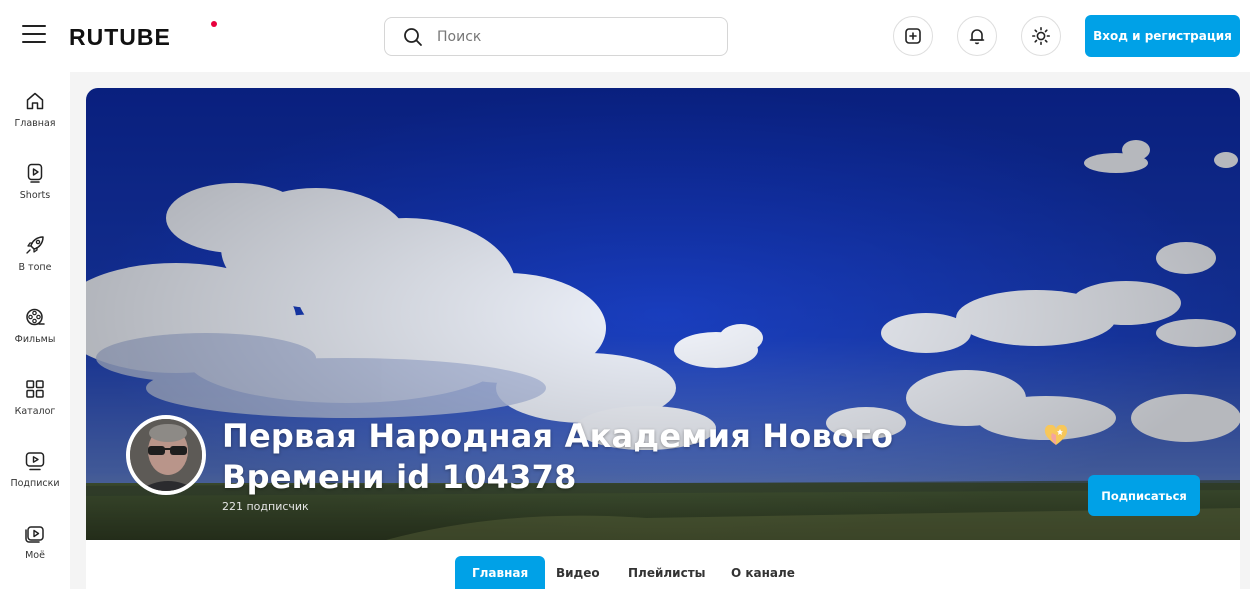 The image size is (1250, 589). What do you see at coordinates (35, 267) in the screenshot?
I see `sidebar-item-label: В топе` at bounding box center [35, 267].